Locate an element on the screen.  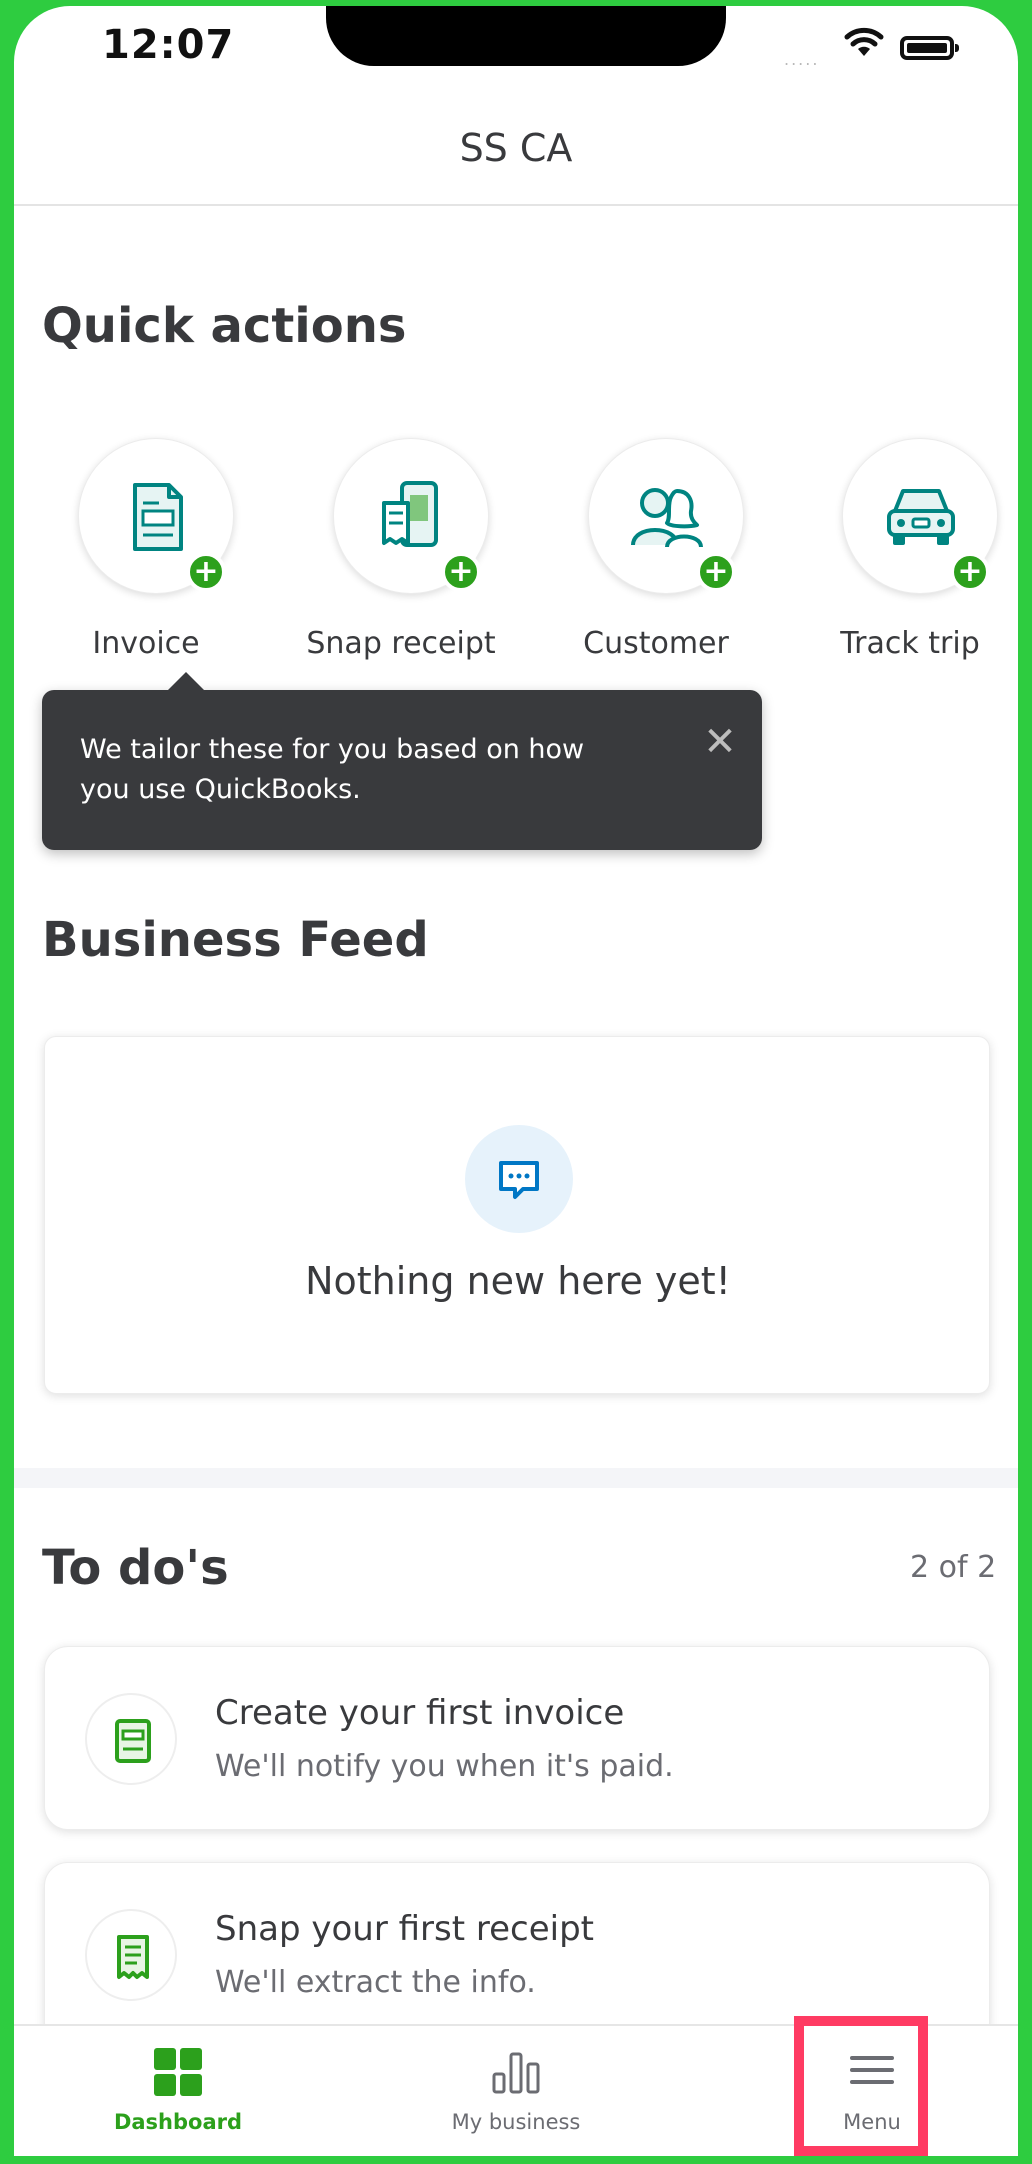
quick-action-track-trip: + Track trip is located at coordinates (909, 550).